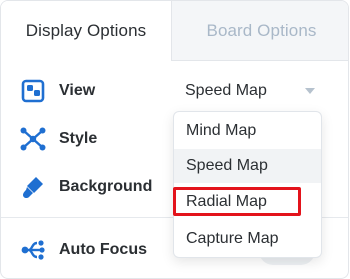 This screenshot has height=279, width=350. I want to click on view-label: View, so click(77, 90).